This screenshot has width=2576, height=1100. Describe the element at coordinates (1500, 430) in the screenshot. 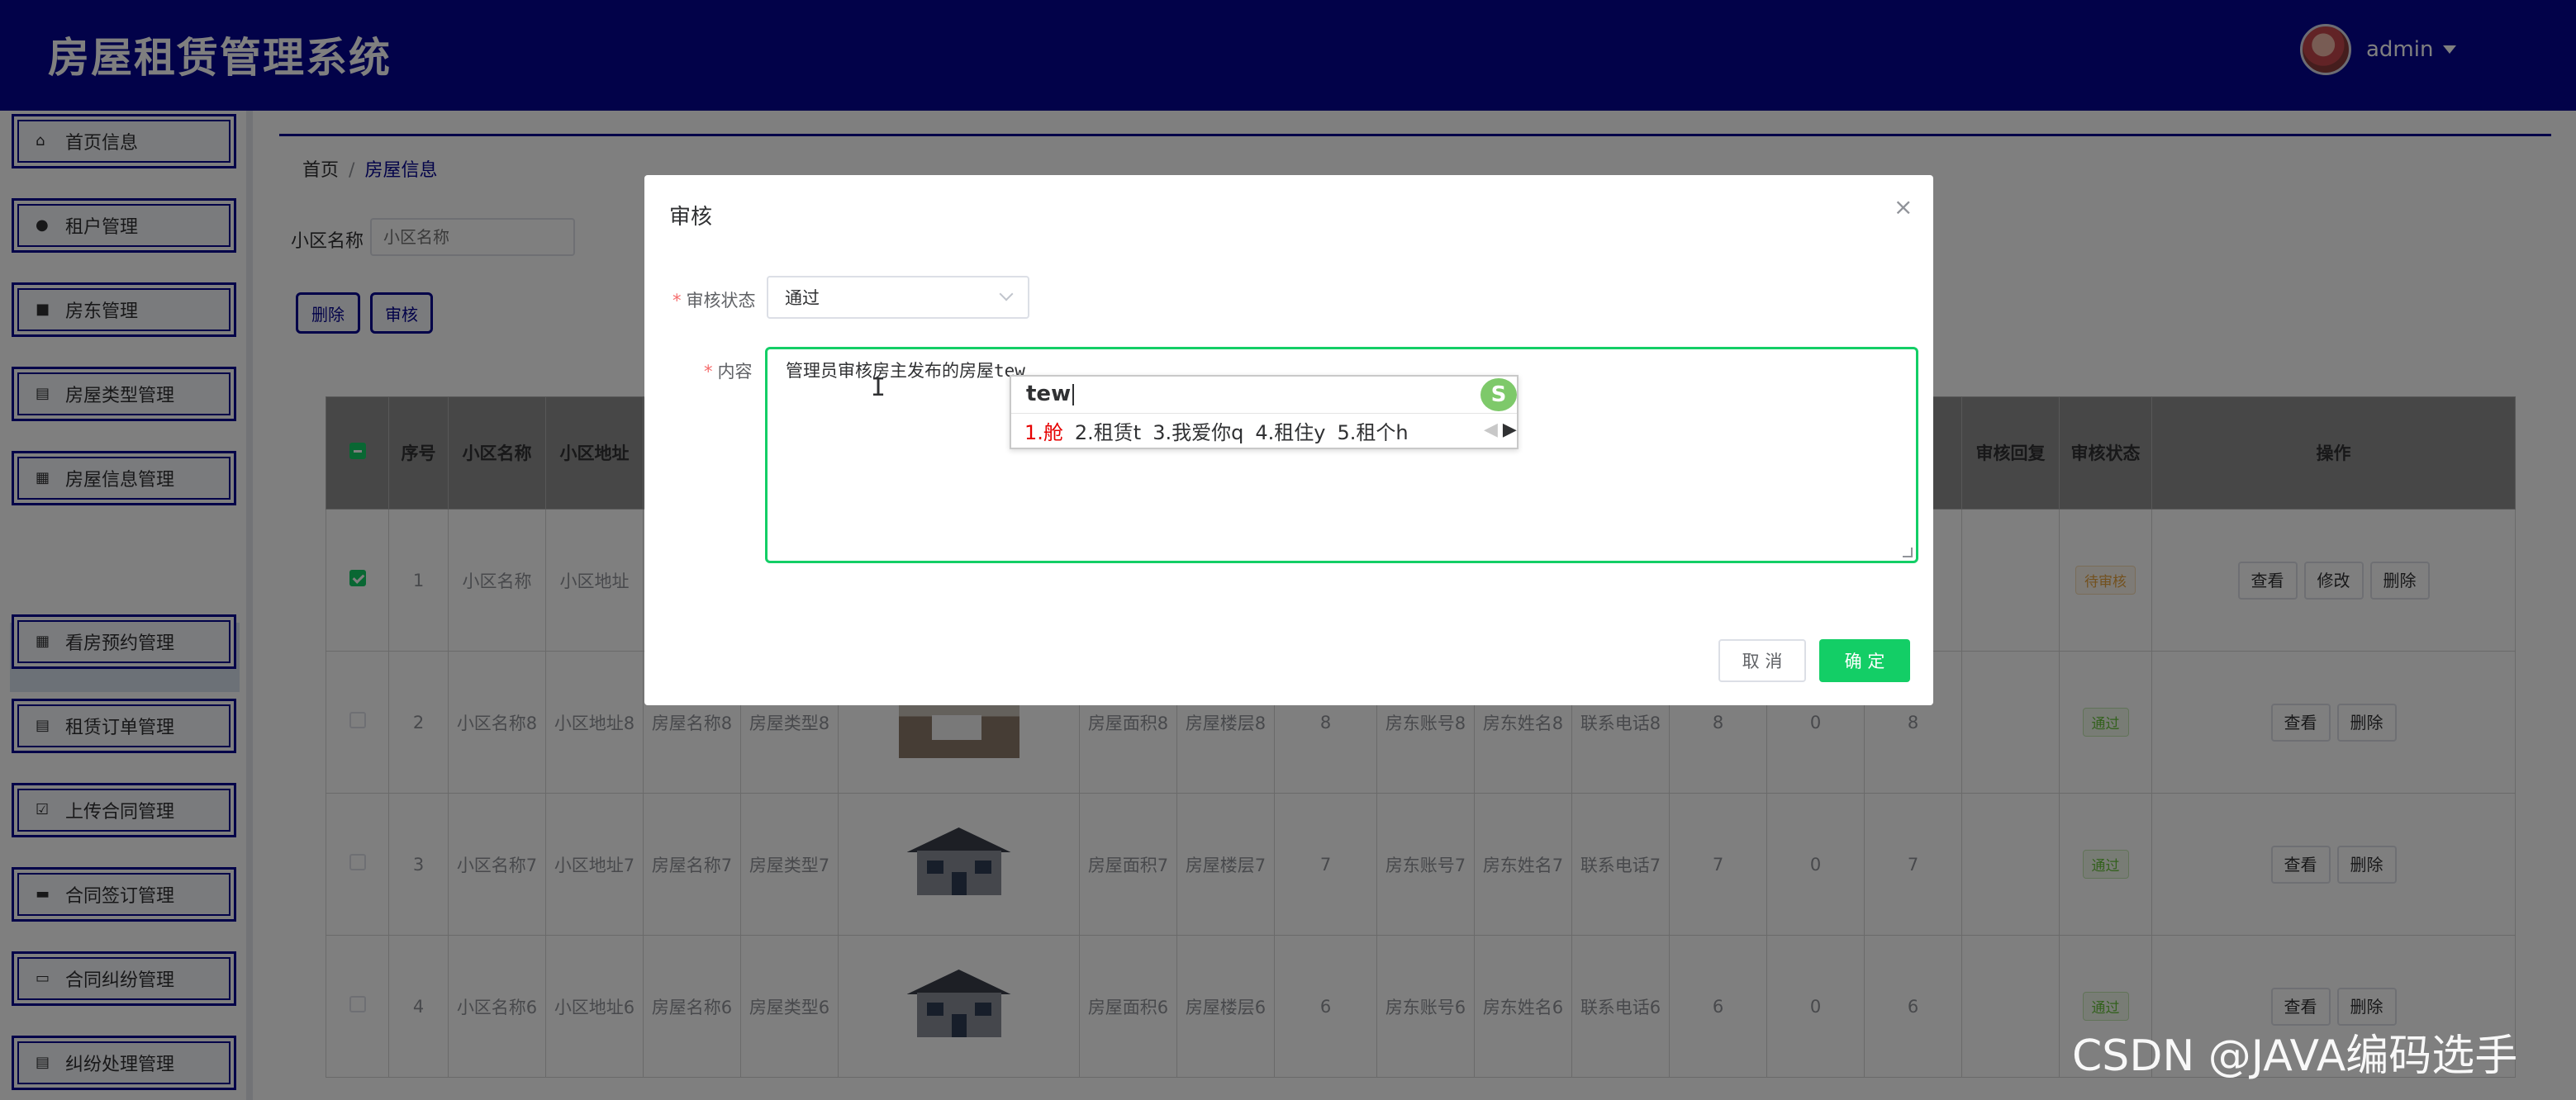

I see `ime-pager: ◀ ▶` at that location.